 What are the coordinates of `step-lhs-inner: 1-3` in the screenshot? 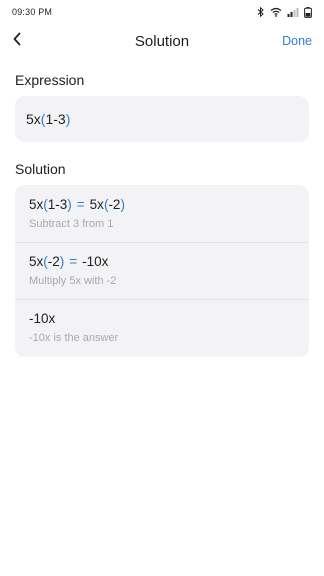 It's located at (57, 204).